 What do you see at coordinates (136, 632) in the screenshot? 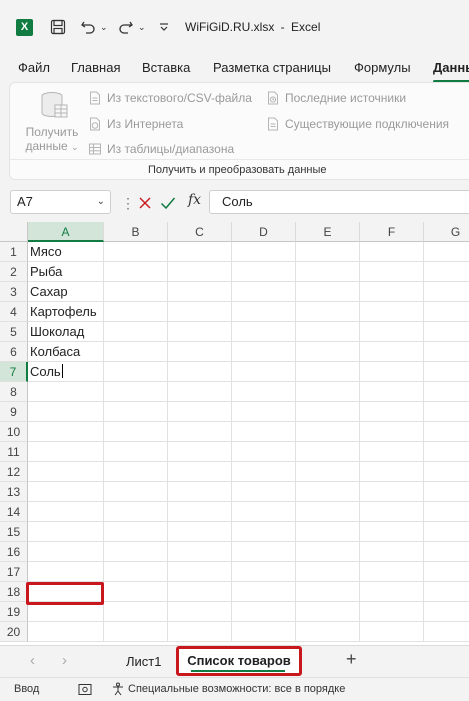
I see `cell-b20` at bounding box center [136, 632].